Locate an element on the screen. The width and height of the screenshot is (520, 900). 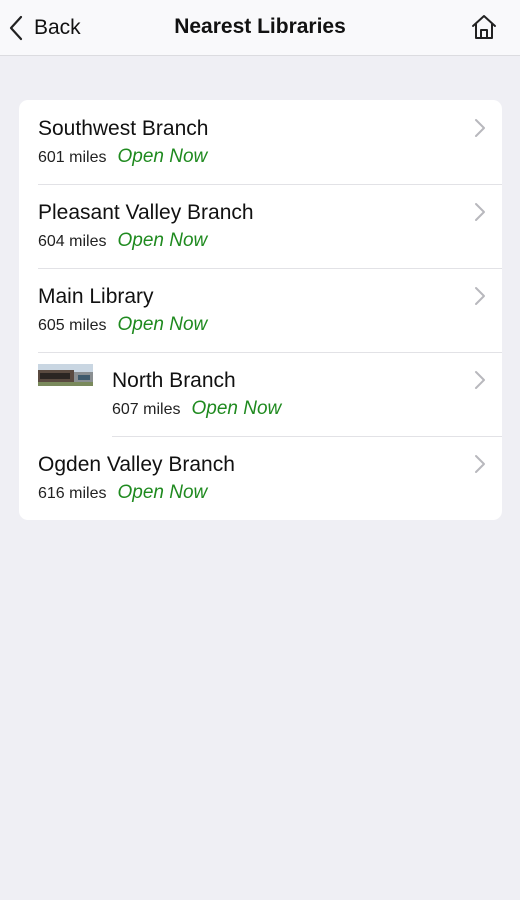
library-distance: 605 miles is located at coordinates (72, 325).